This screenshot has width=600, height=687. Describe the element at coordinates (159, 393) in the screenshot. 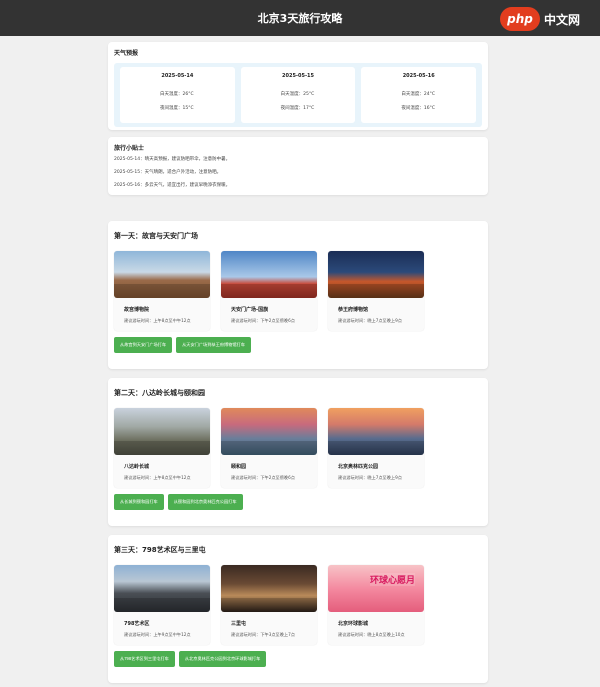

I see `day-title: 第二天：八达岭长城与颐和园` at that location.